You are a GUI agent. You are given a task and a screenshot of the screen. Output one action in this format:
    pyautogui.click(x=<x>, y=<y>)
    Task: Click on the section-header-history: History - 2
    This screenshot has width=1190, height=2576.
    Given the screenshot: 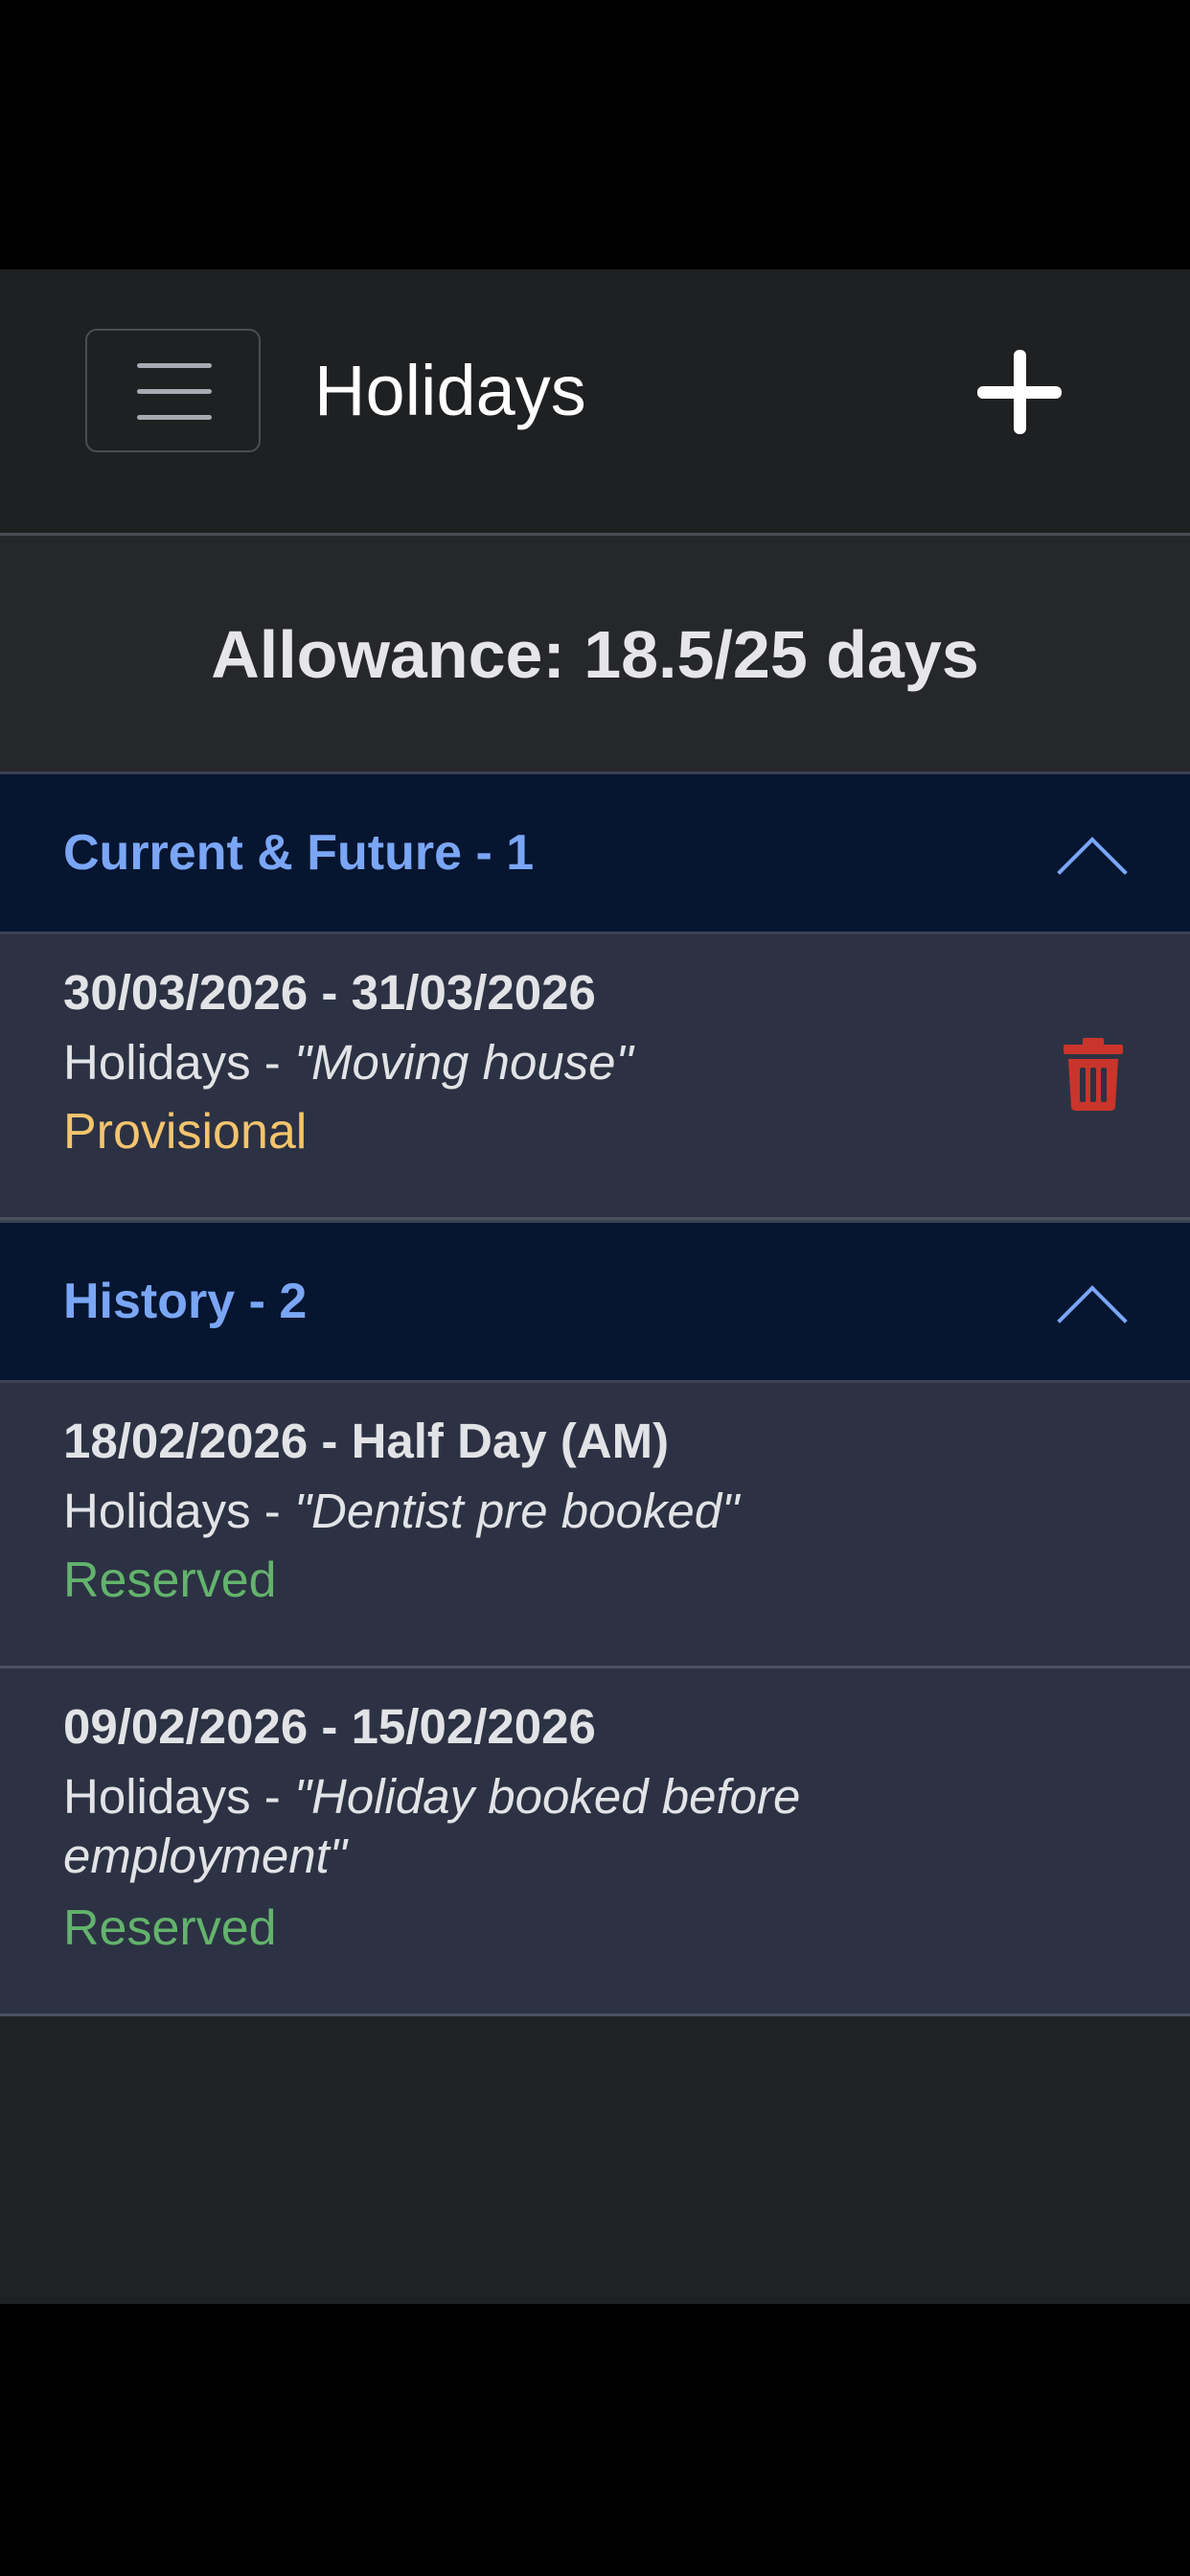 What is the action you would take?
    pyautogui.click(x=595, y=1301)
    